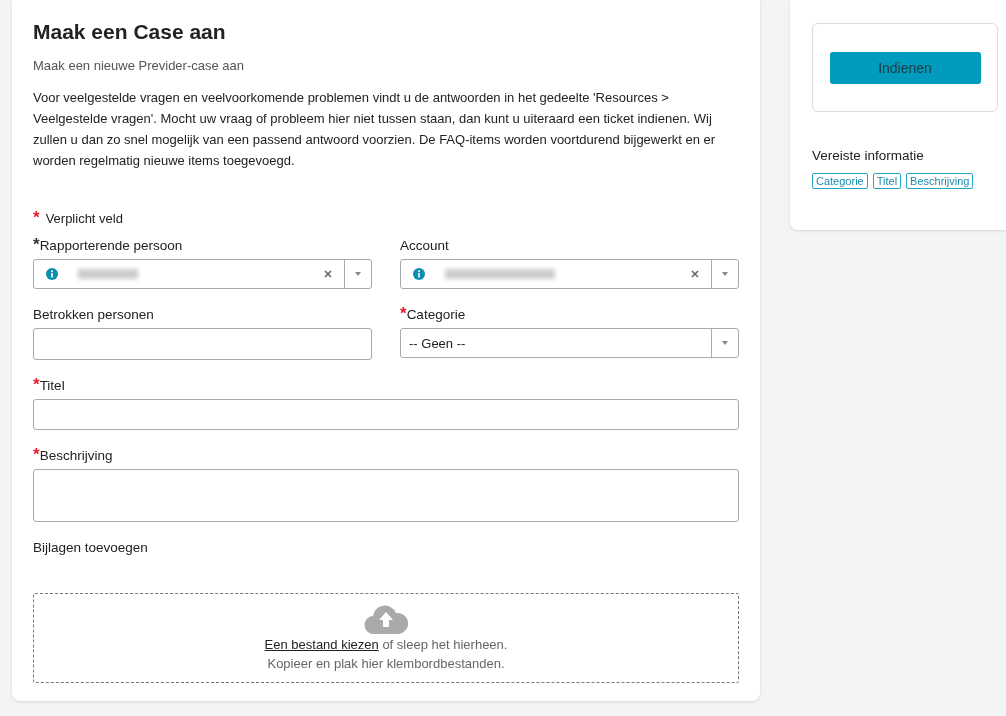 The width and height of the screenshot is (1006, 716). Describe the element at coordinates (386, 619) in the screenshot. I see `cloud-upload-icon` at that location.